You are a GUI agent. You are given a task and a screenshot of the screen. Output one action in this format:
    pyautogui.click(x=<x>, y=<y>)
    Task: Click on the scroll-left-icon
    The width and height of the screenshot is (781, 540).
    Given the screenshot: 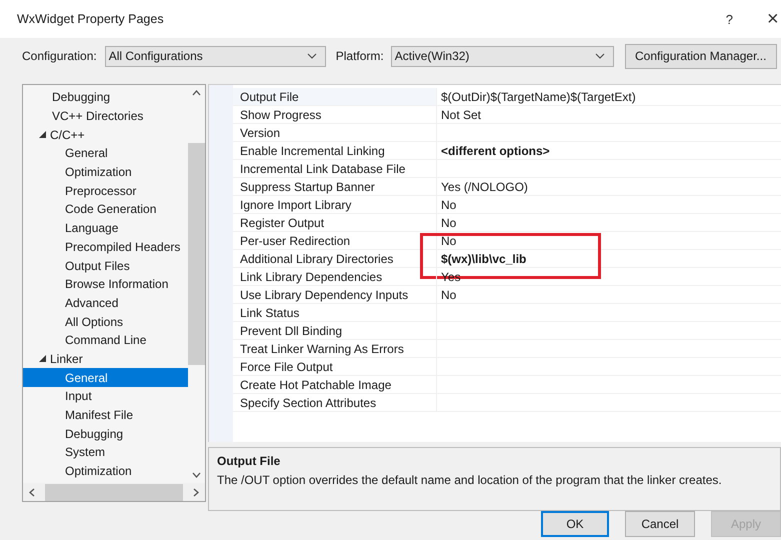 What is the action you would take?
    pyautogui.click(x=32, y=492)
    